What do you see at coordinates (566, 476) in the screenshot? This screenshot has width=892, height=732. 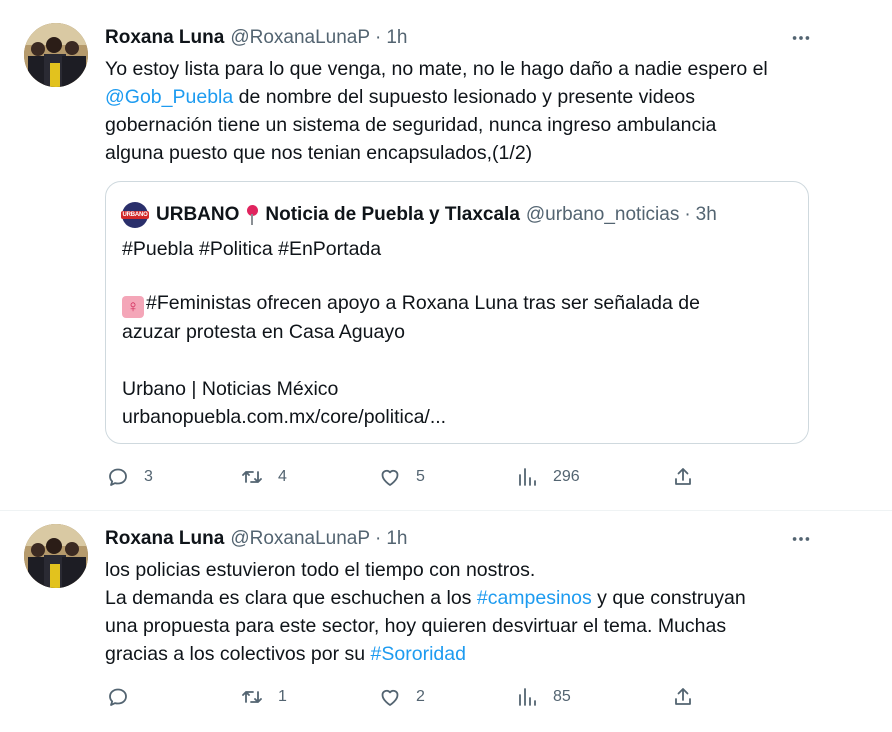 I see `views-count: 296` at bounding box center [566, 476].